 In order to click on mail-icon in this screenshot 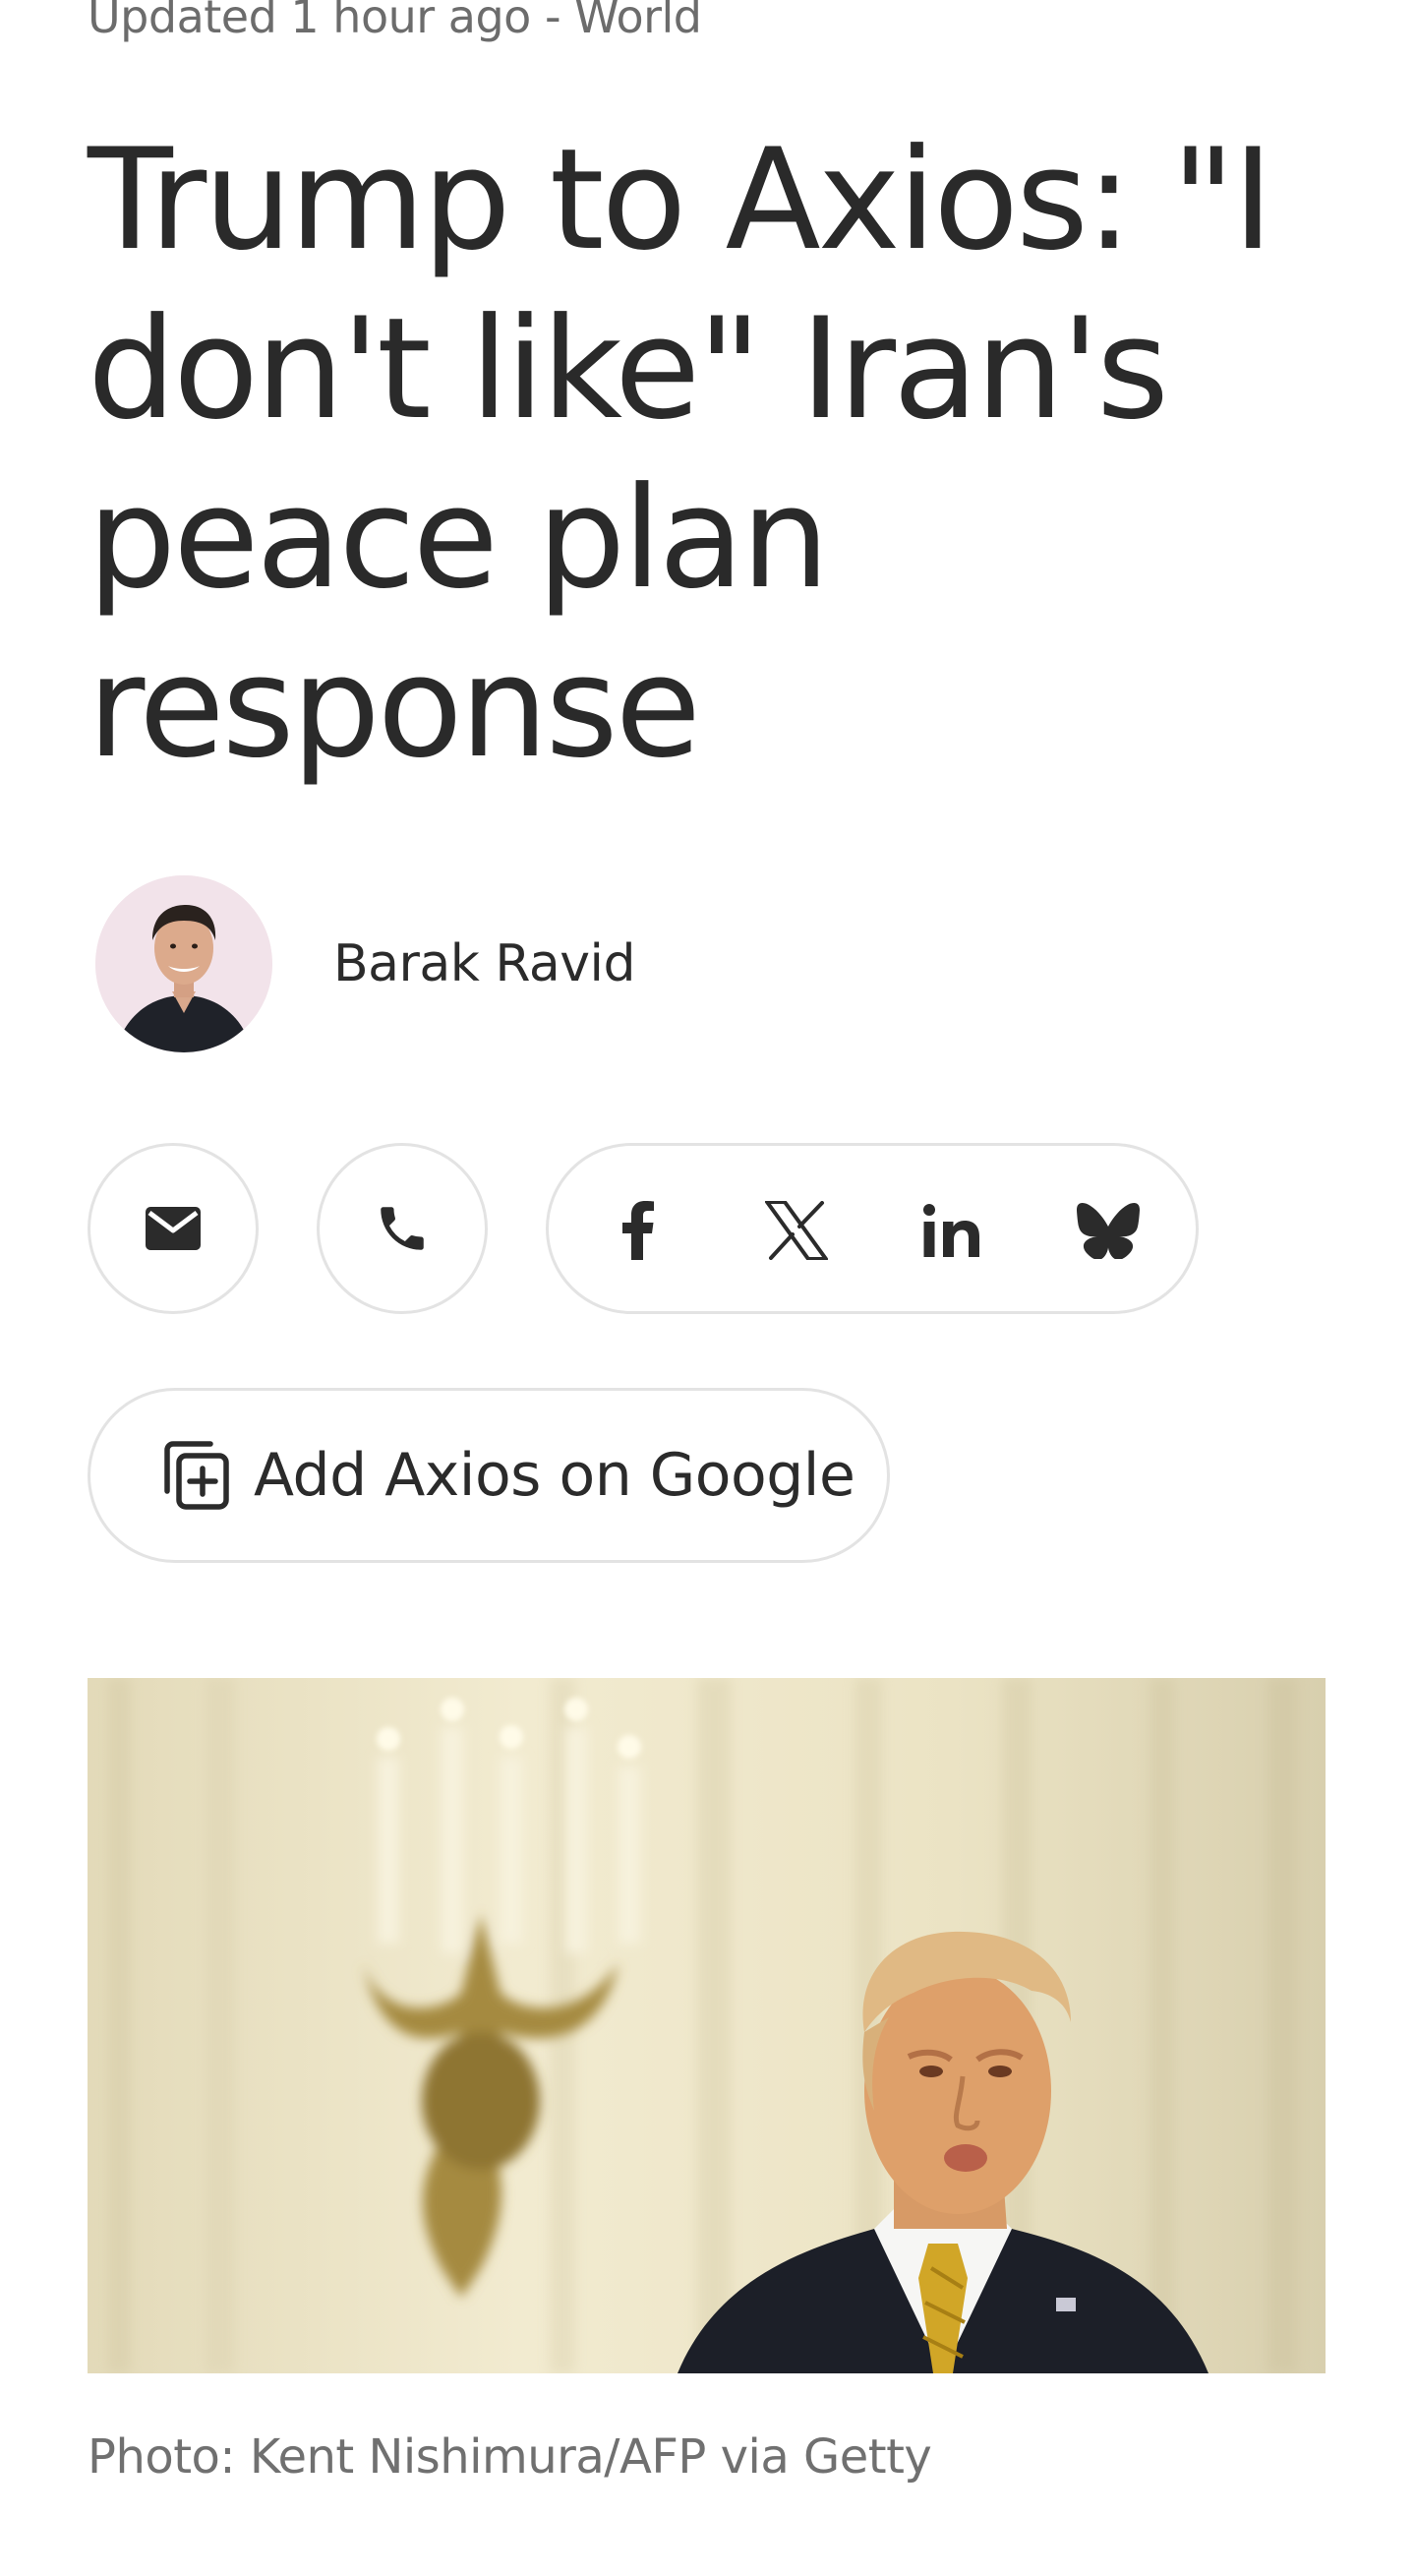, I will do `click(173, 1228)`.